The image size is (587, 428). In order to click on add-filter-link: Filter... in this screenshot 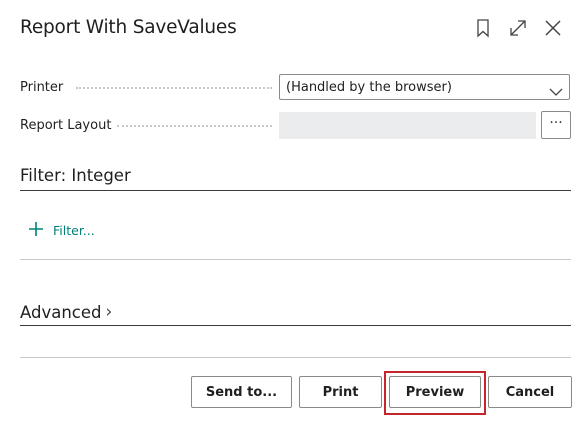, I will do `click(61, 230)`.